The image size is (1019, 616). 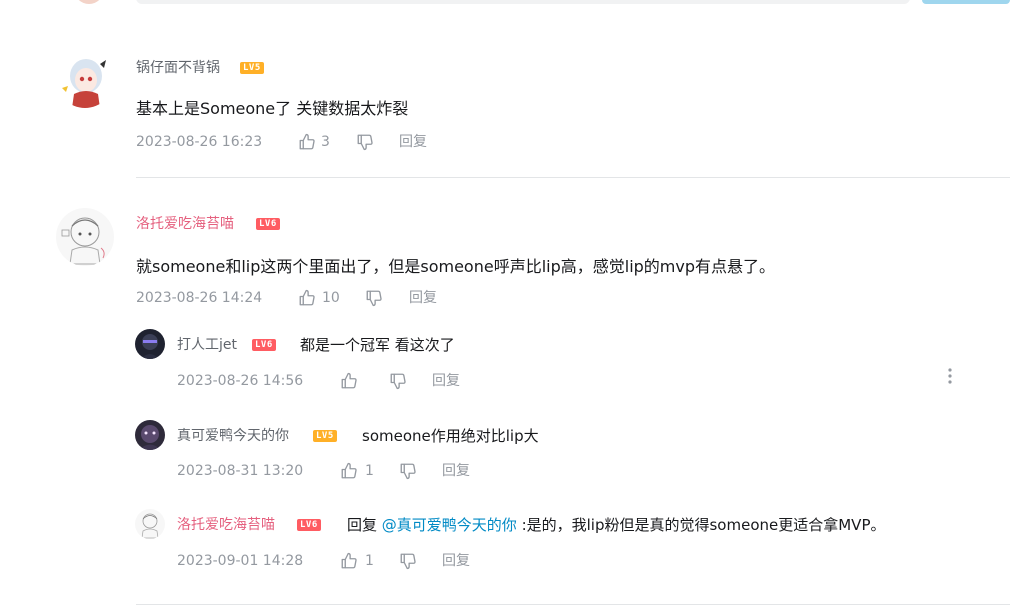 What do you see at coordinates (240, 561) in the screenshot?
I see `reply-time: 2023-09-01 14:28` at bounding box center [240, 561].